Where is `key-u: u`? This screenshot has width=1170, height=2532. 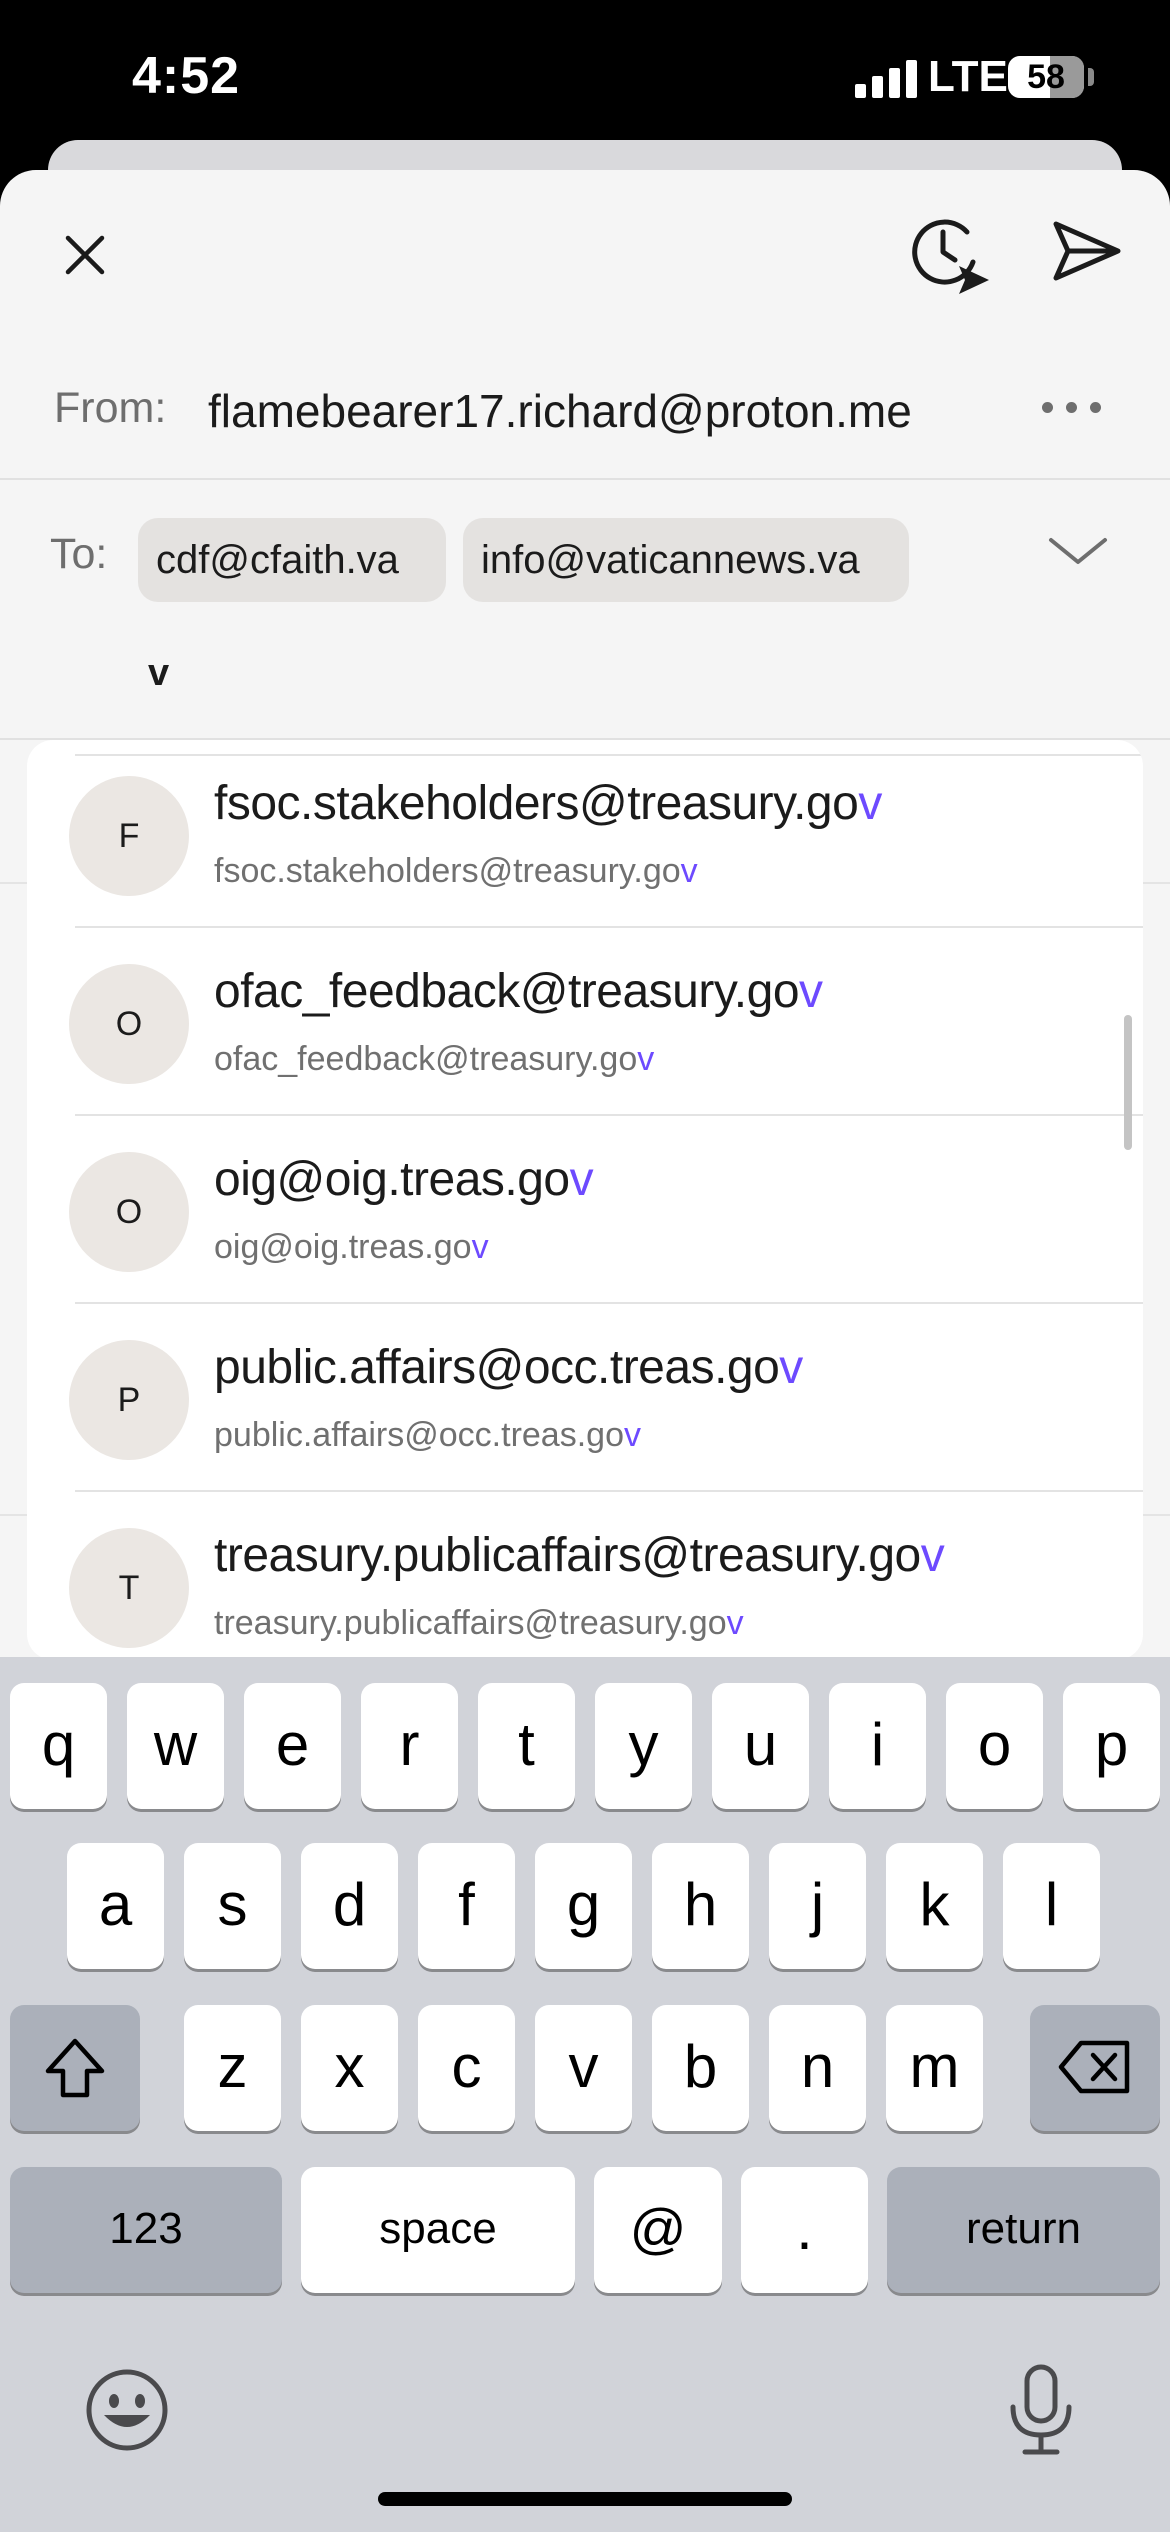
key-u: u is located at coordinates (760, 1746).